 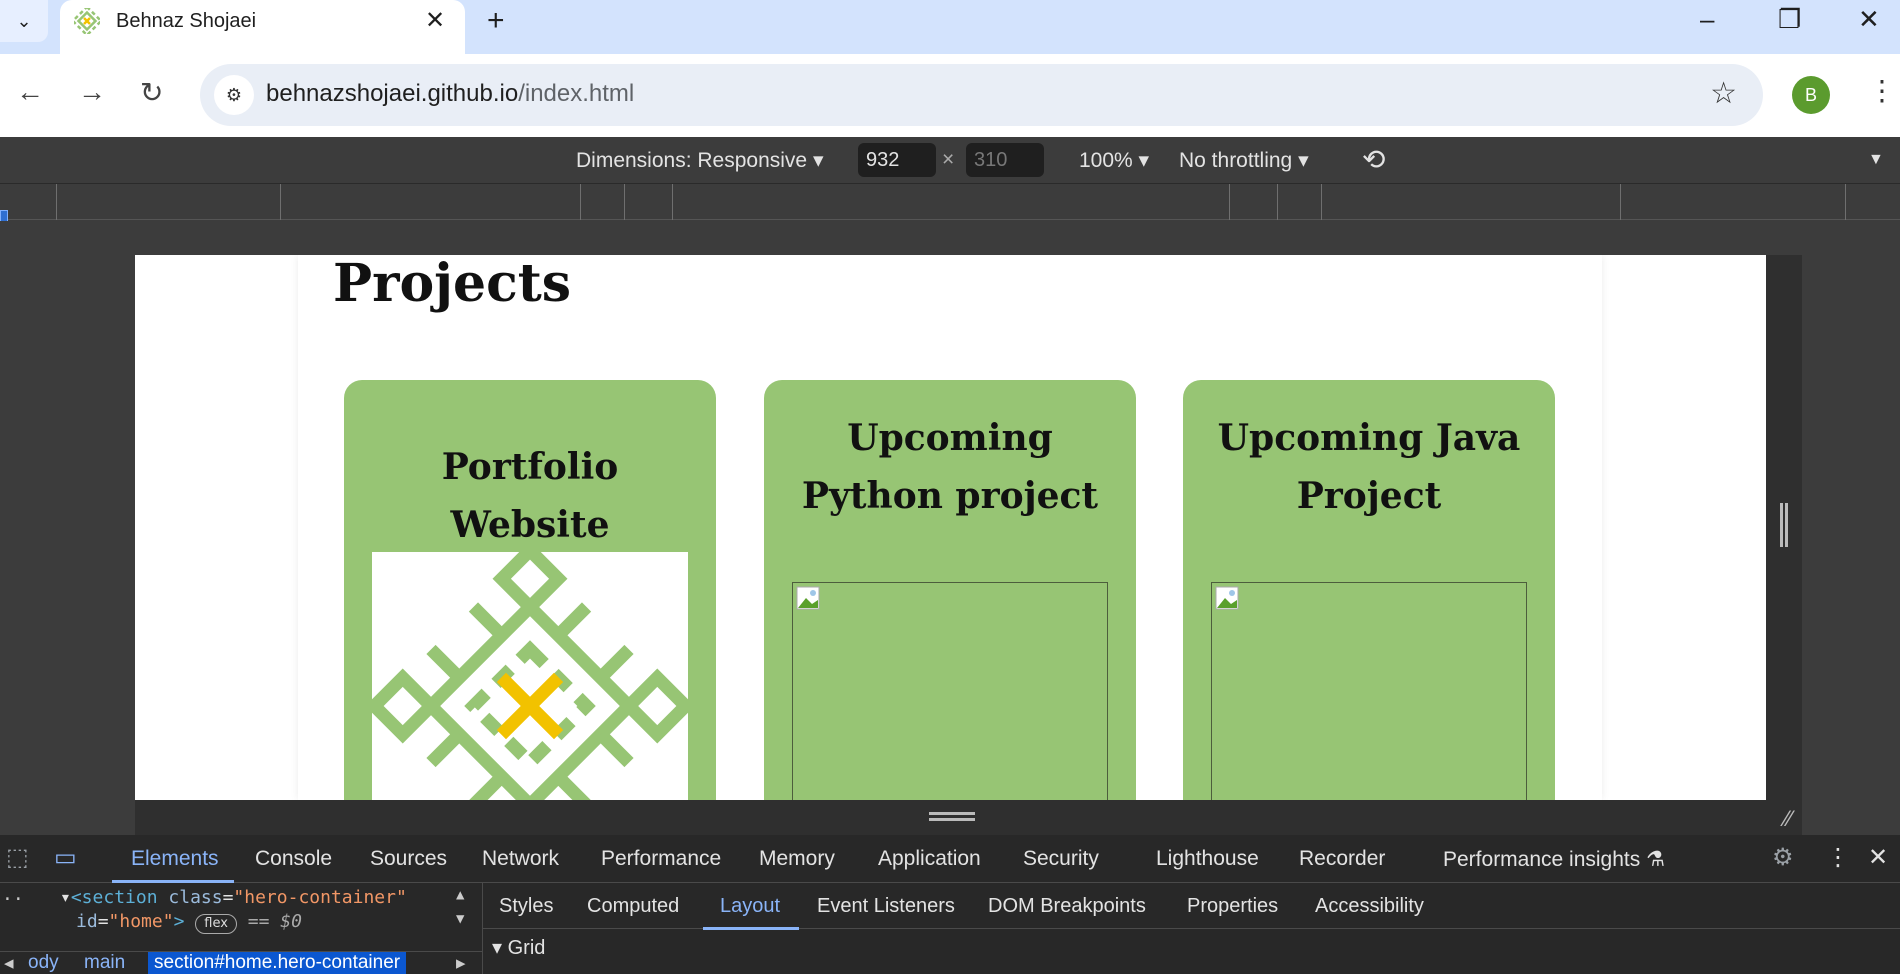 What do you see at coordinates (1869, 19) in the screenshot?
I see `window-close-icon: ✕` at bounding box center [1869, 19].